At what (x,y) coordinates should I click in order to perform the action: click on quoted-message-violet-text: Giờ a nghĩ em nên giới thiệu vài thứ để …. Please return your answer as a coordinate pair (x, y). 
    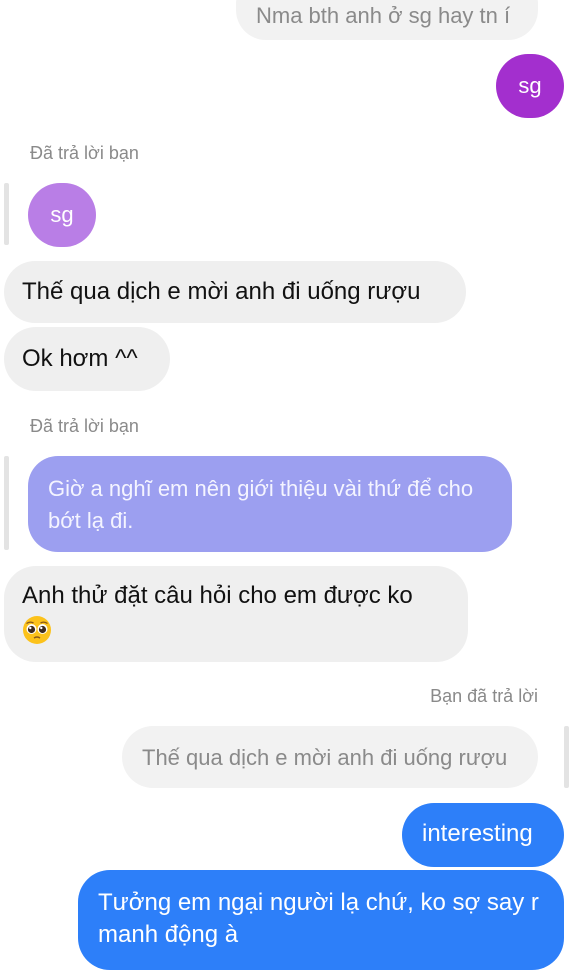
    Looking at the image, I should click on (261, 504).